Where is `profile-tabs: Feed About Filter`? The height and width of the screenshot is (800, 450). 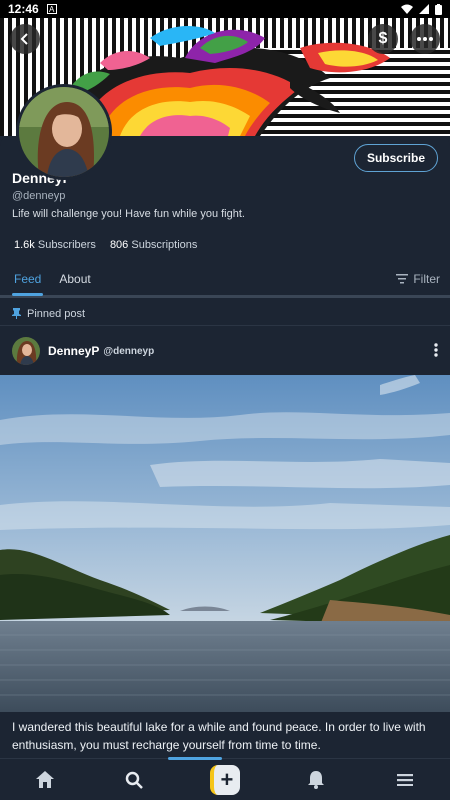 profile-tabs: Feed About Filter is located at coordinates (225, 281).